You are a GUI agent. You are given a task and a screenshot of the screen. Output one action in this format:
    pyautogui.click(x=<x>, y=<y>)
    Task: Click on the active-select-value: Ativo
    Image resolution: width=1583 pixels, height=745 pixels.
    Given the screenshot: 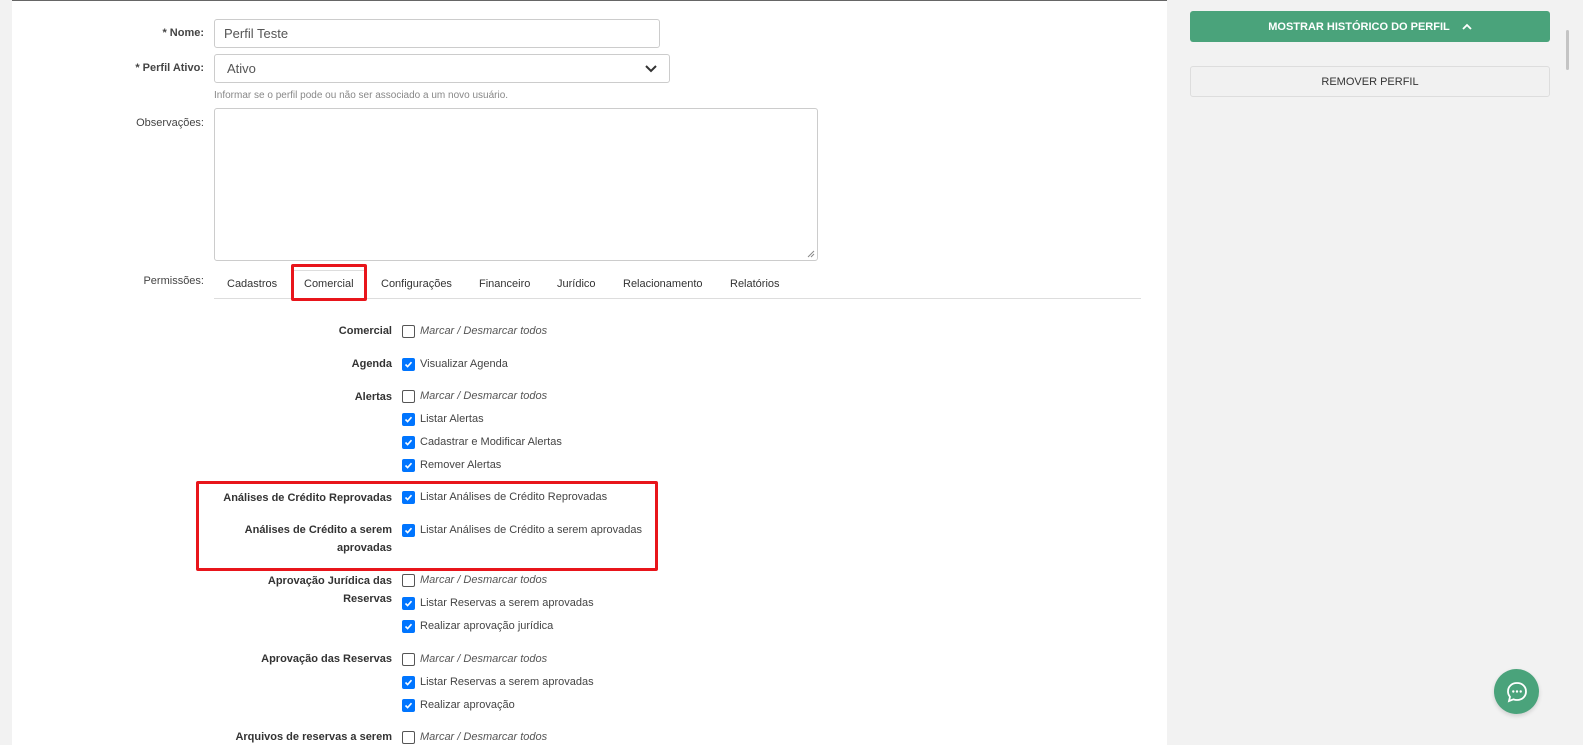 What is the action you would take?
    pyautogui.click(x=241, y=68)
    